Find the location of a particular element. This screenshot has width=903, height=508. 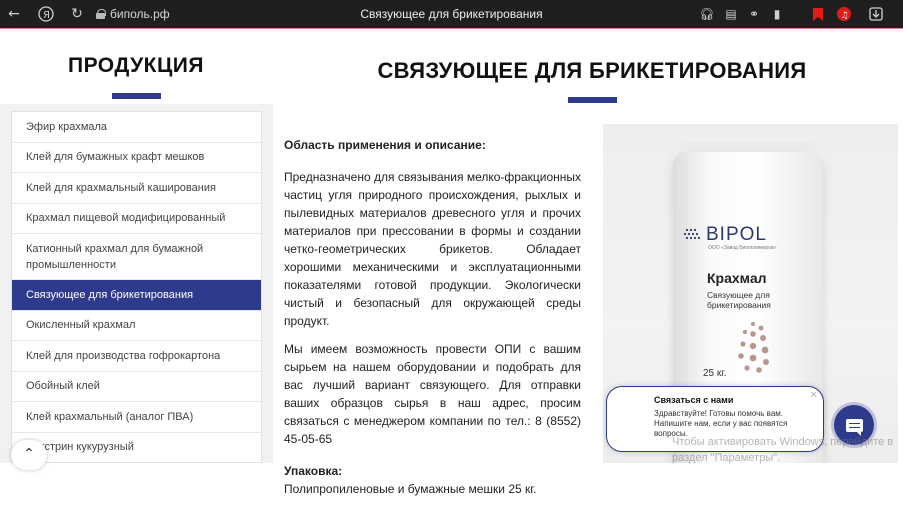

address-bar: биполь.рф is located at coordinates (133, 14).